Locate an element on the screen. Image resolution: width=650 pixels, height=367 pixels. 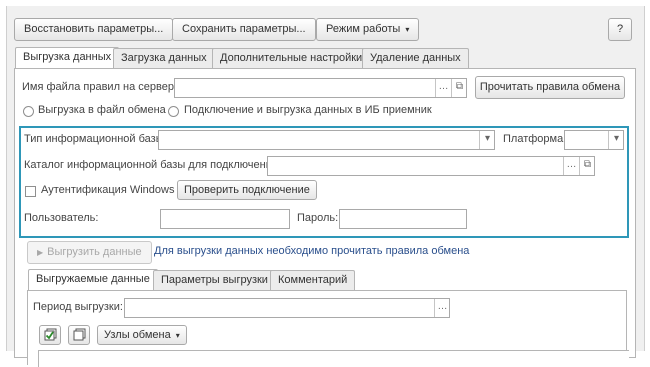
tab-comment: Комментарий is located at coordinates (313, 280).